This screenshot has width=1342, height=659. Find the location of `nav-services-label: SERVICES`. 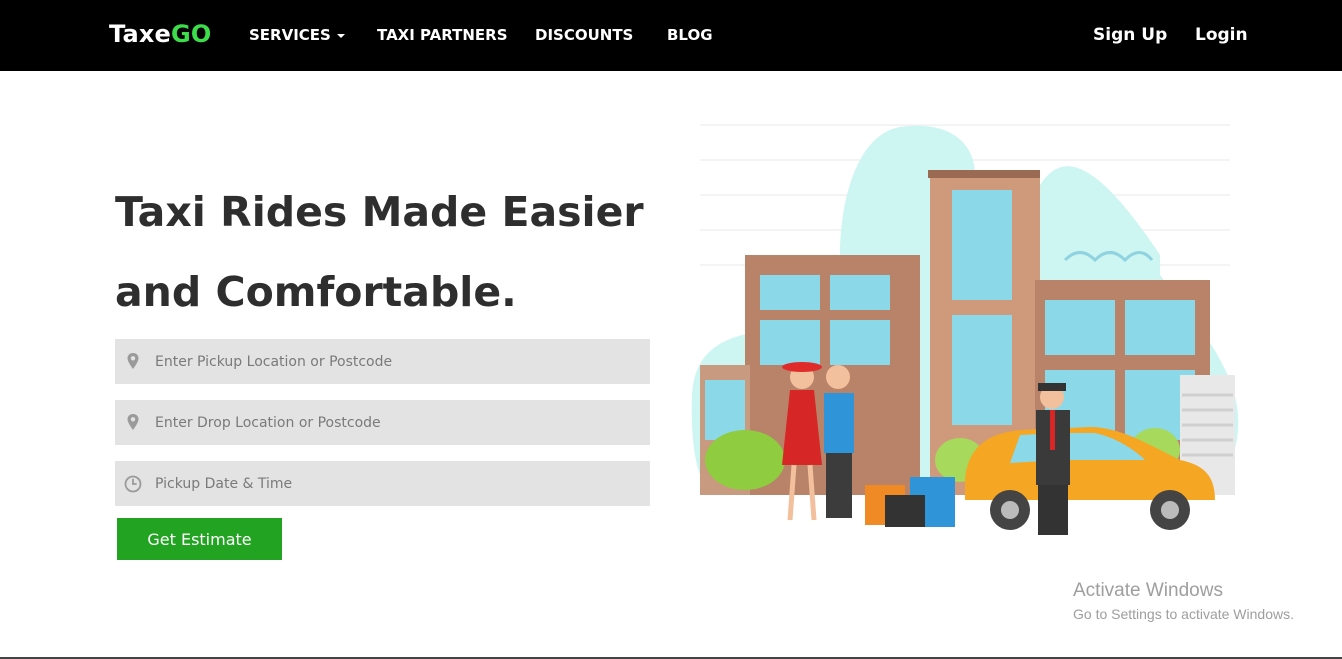

nav-services-label: SERVICES is located at coordinates (290, 35).